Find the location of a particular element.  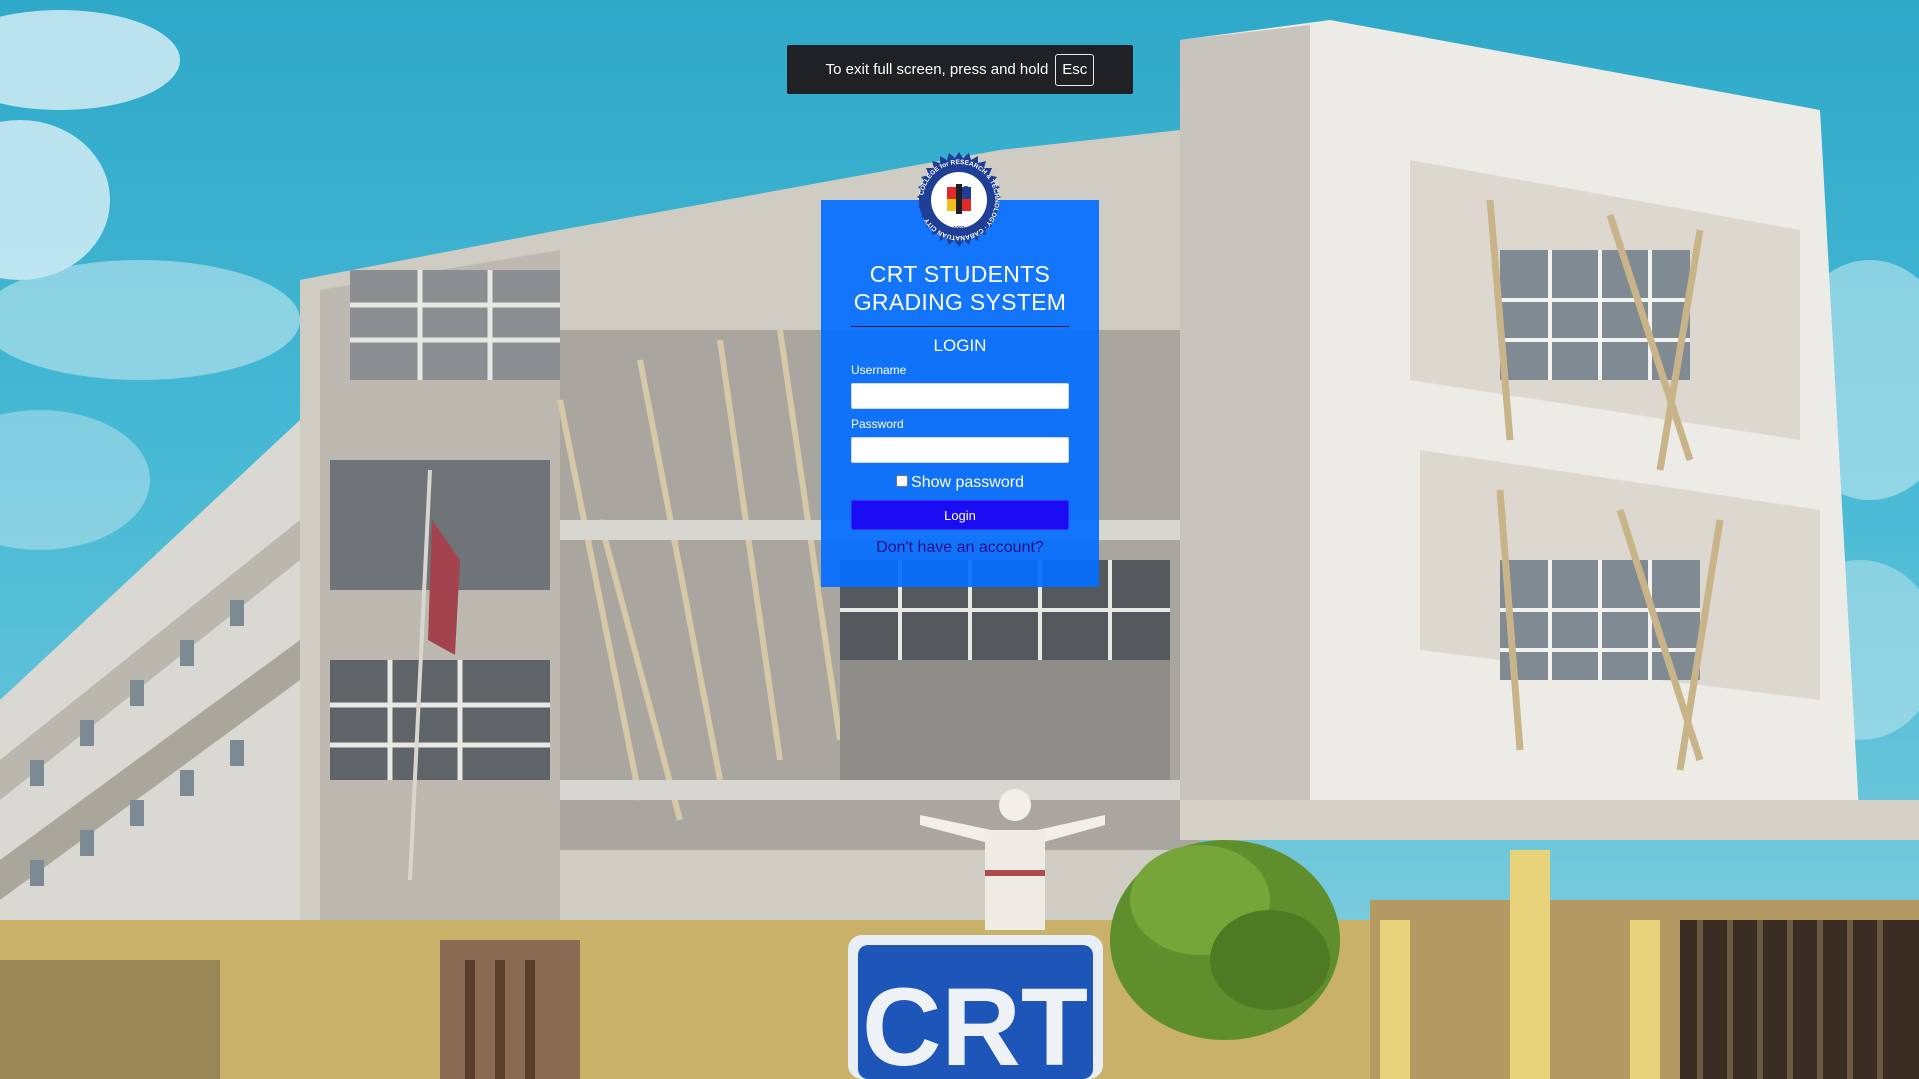

signup-link: Don't have an account? is located at coordinates (960, 548).